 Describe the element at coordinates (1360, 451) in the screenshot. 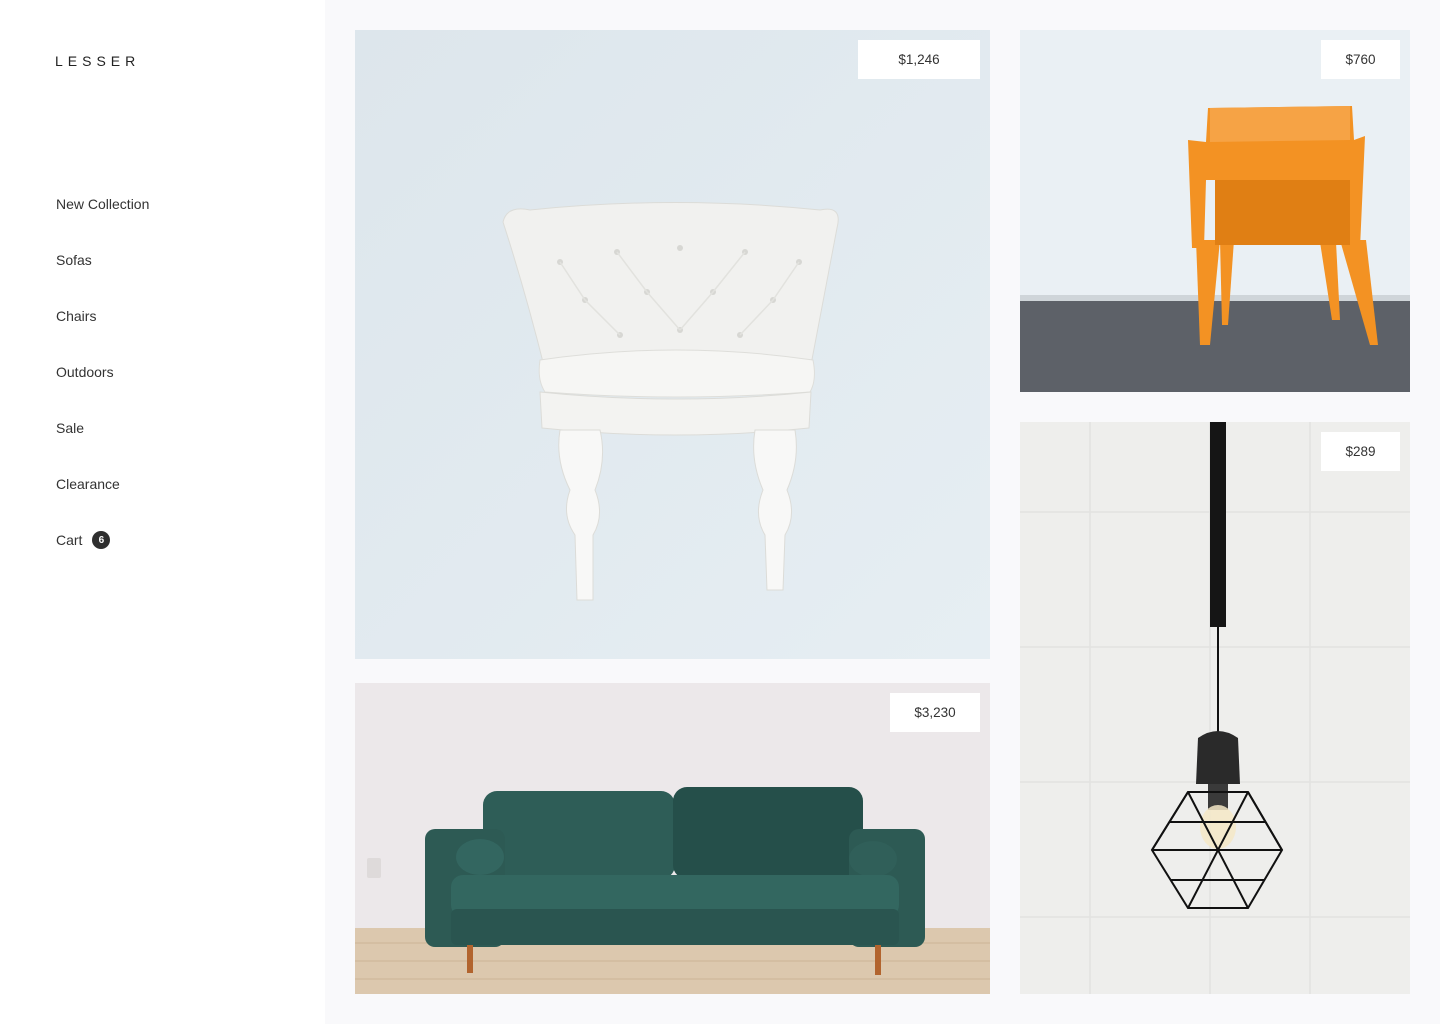

I see `lamp-price-tag: $289` at that location.